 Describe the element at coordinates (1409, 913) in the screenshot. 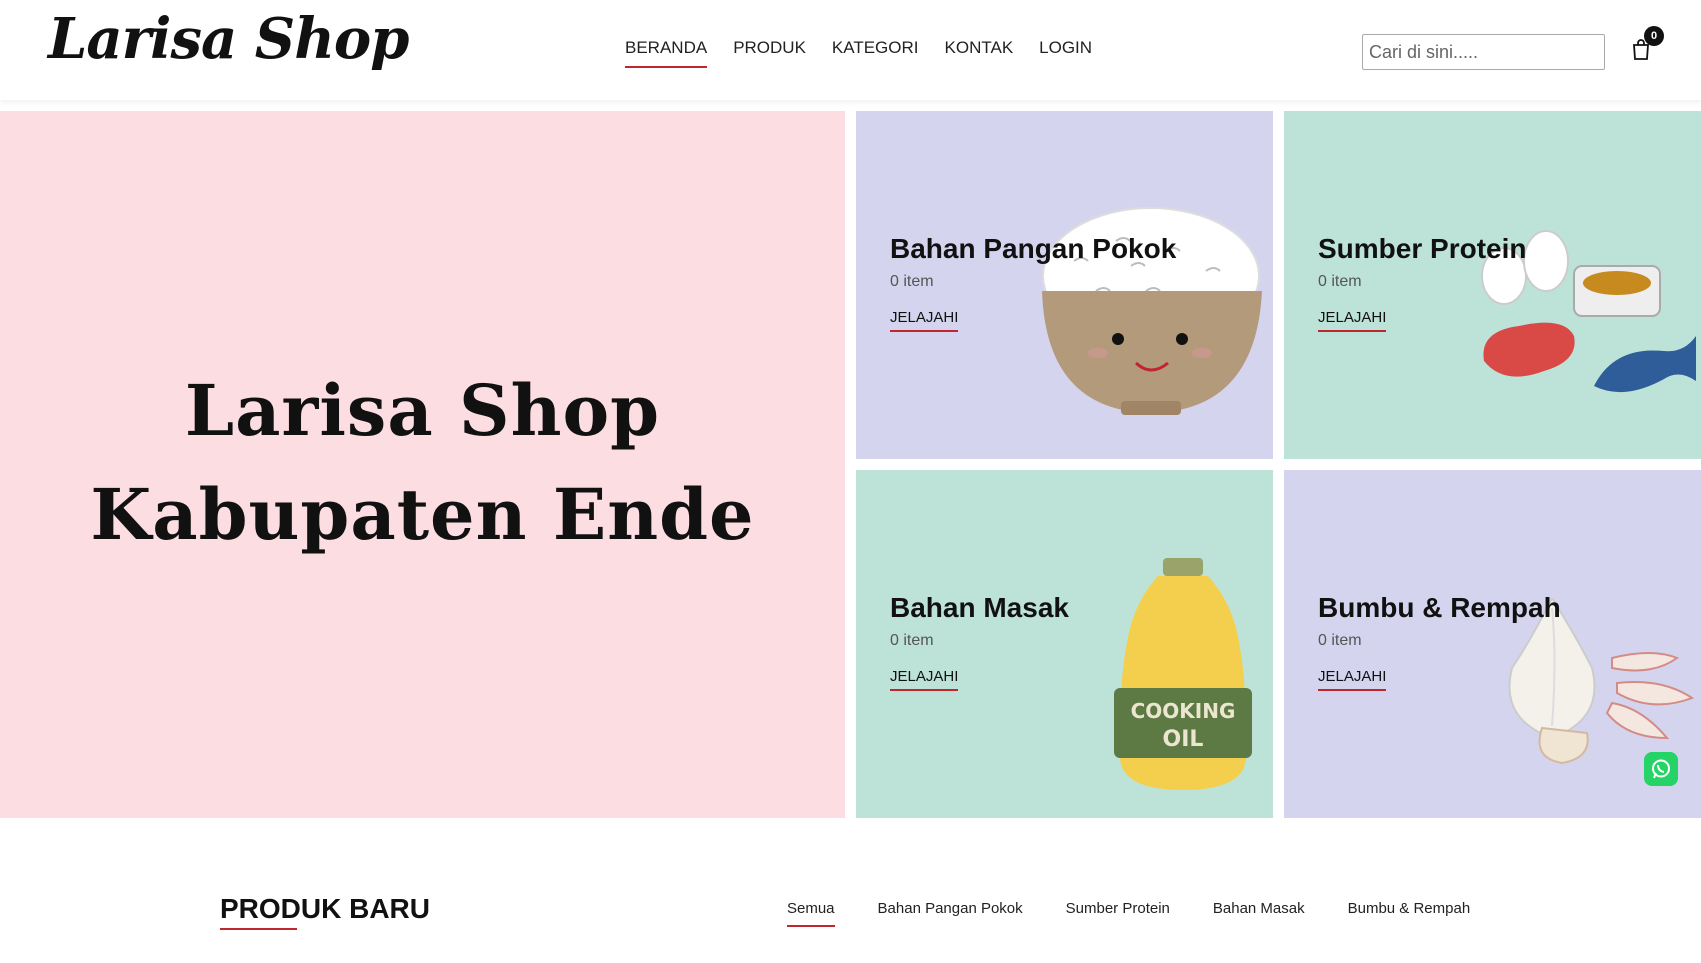

I see `filter-tab-bumbu-rempah: Bumbu & Rempah` at that location.